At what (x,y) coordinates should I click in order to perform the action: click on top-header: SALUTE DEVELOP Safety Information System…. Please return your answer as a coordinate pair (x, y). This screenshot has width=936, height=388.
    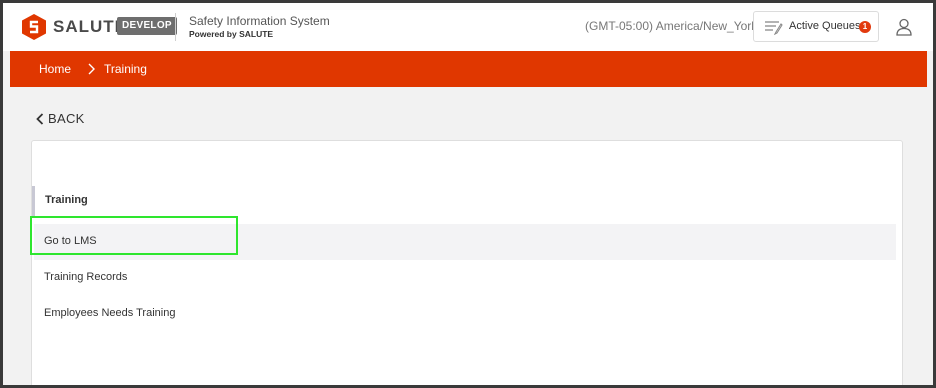
    Looking at the image, I should click on (468, 27).